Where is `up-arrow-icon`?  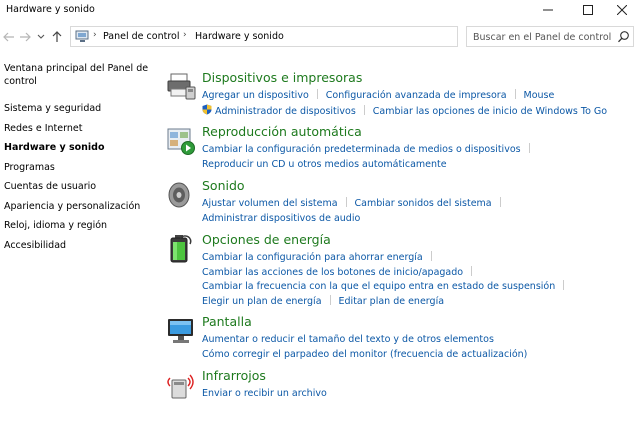
up-arrow-icon is located at coordinates (57, 36).